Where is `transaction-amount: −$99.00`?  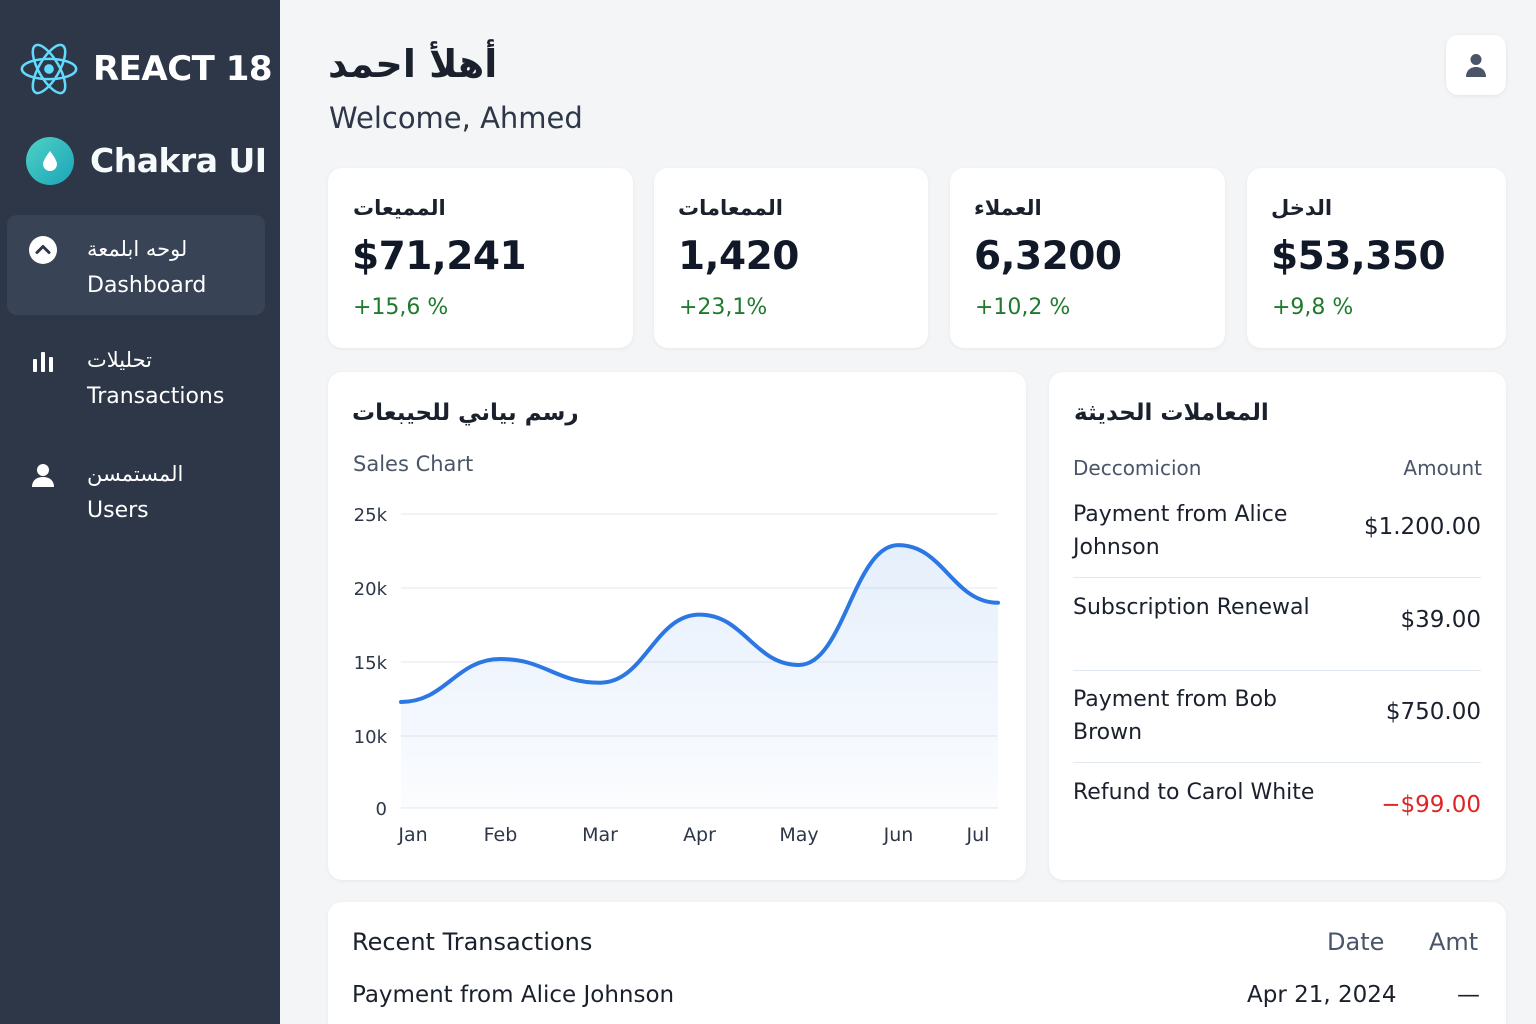 transaction-amount: −$99.00 is located at coordinates (1431, 805).